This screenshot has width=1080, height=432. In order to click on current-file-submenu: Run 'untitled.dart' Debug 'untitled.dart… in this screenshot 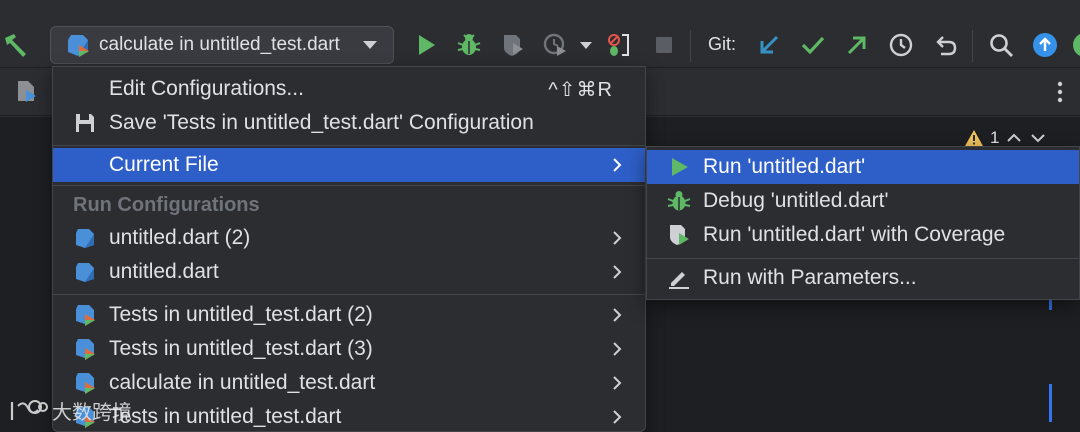, I will do `click(863, 223)`.